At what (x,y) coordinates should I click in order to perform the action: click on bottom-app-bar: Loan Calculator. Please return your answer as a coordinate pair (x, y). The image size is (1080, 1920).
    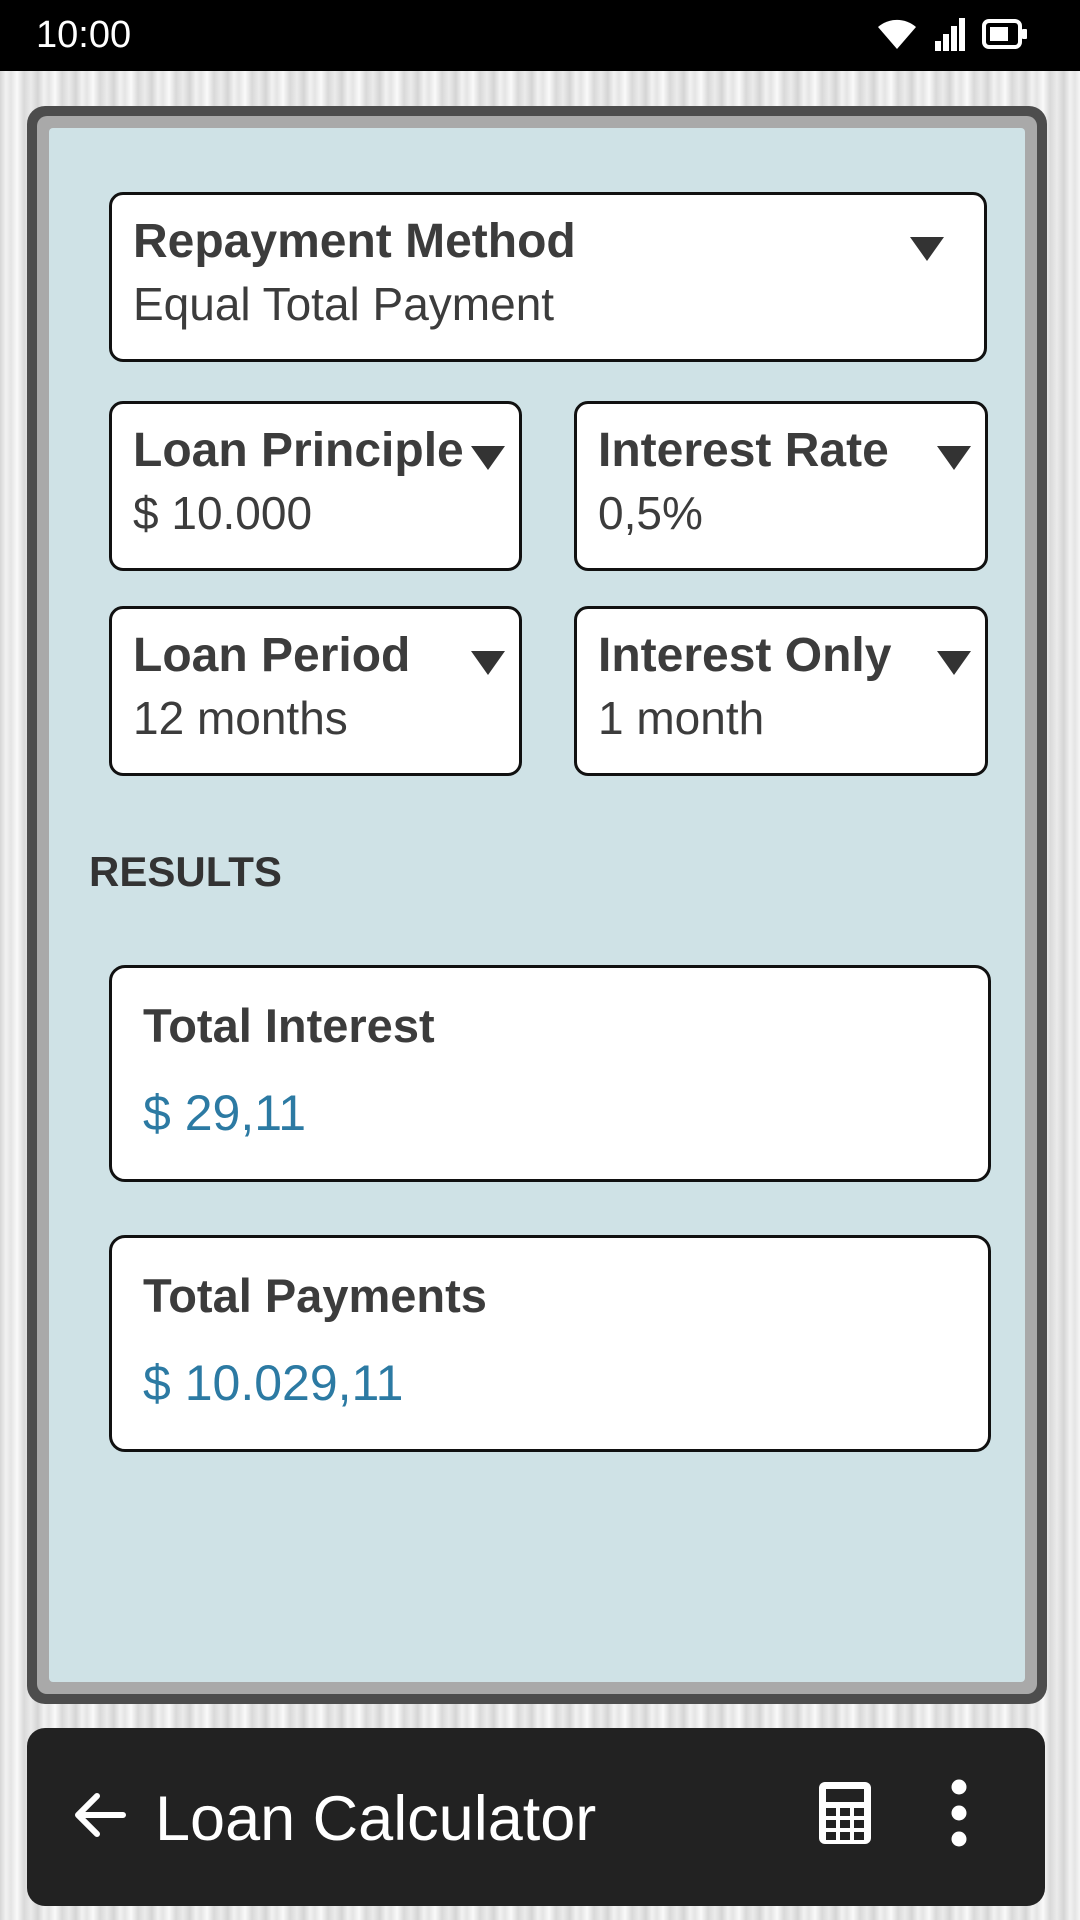
    Looking at the image, I should click on (536, 1817).